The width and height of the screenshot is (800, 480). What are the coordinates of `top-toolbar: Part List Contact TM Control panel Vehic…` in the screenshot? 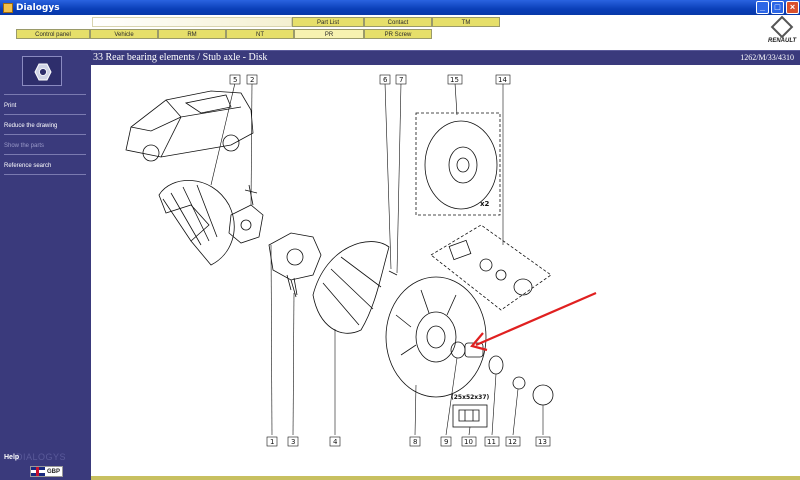 It's located at (400, 32).